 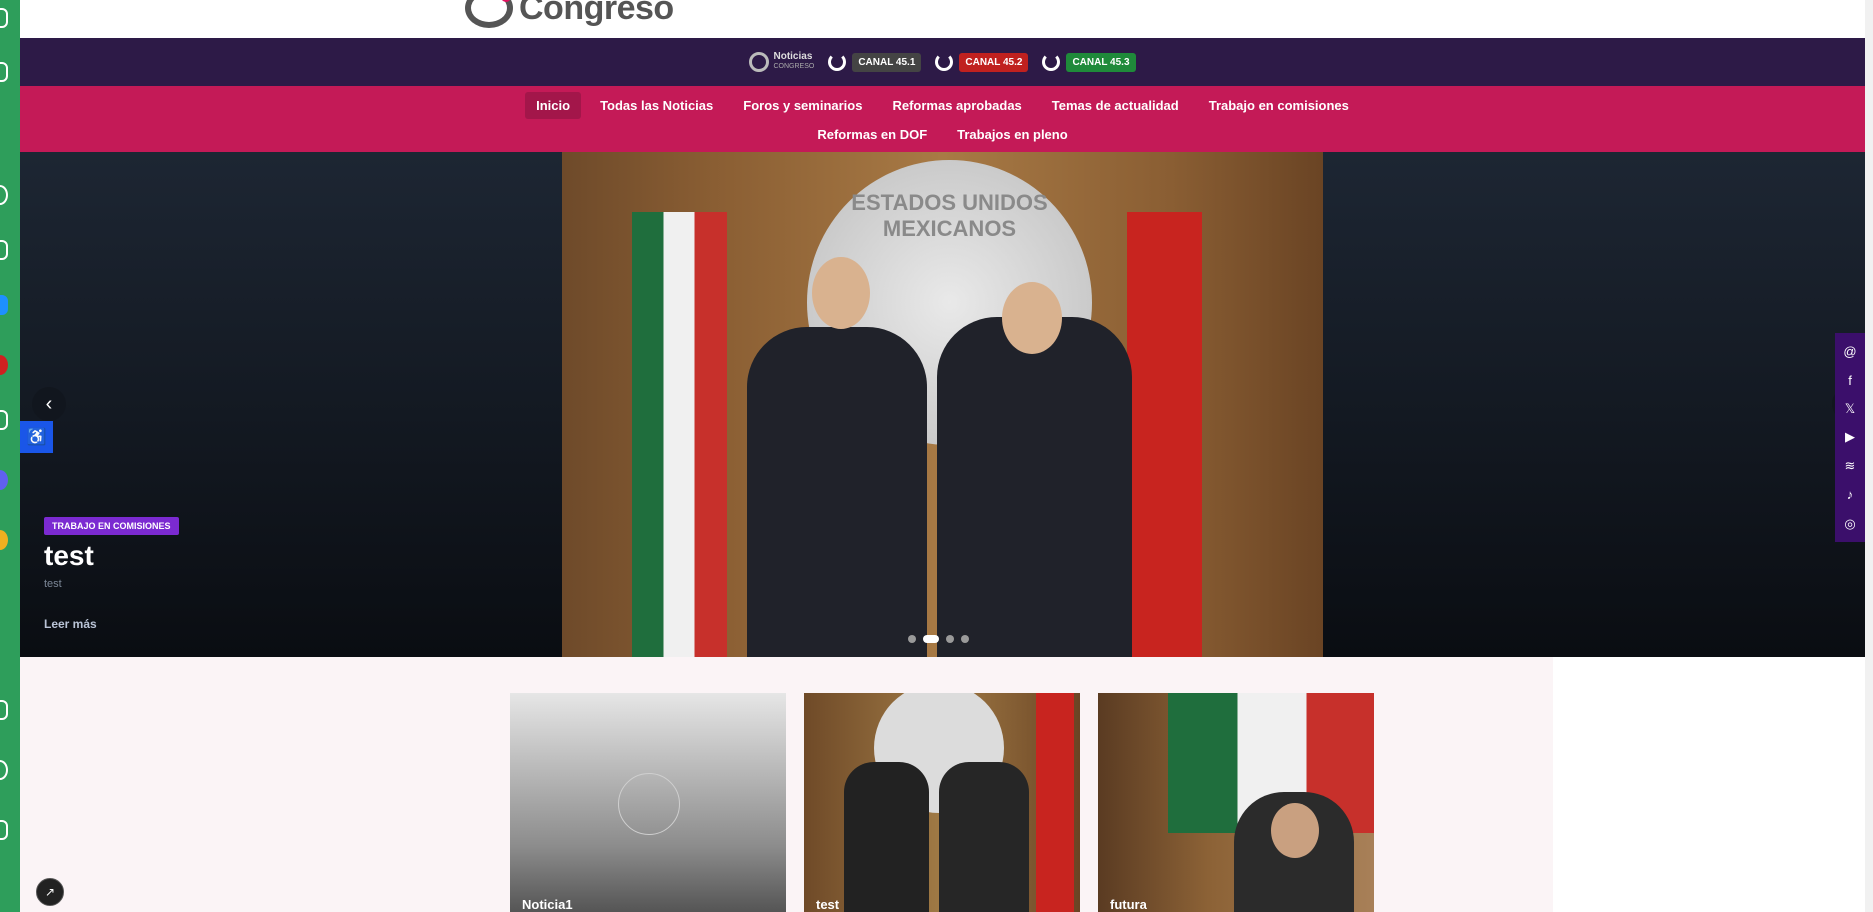 What do you see at coordinates (759, 62) in the screenshot?
I see `noticias-logo-icon` at bounding box center [759, 62].